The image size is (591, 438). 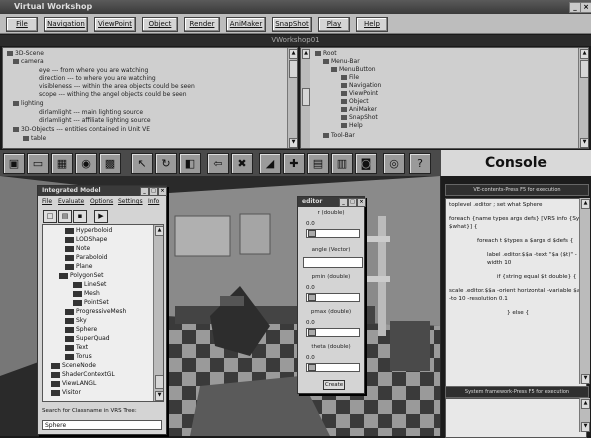 I want to click on menu-settings: Settings, so click(x=130, y=201).